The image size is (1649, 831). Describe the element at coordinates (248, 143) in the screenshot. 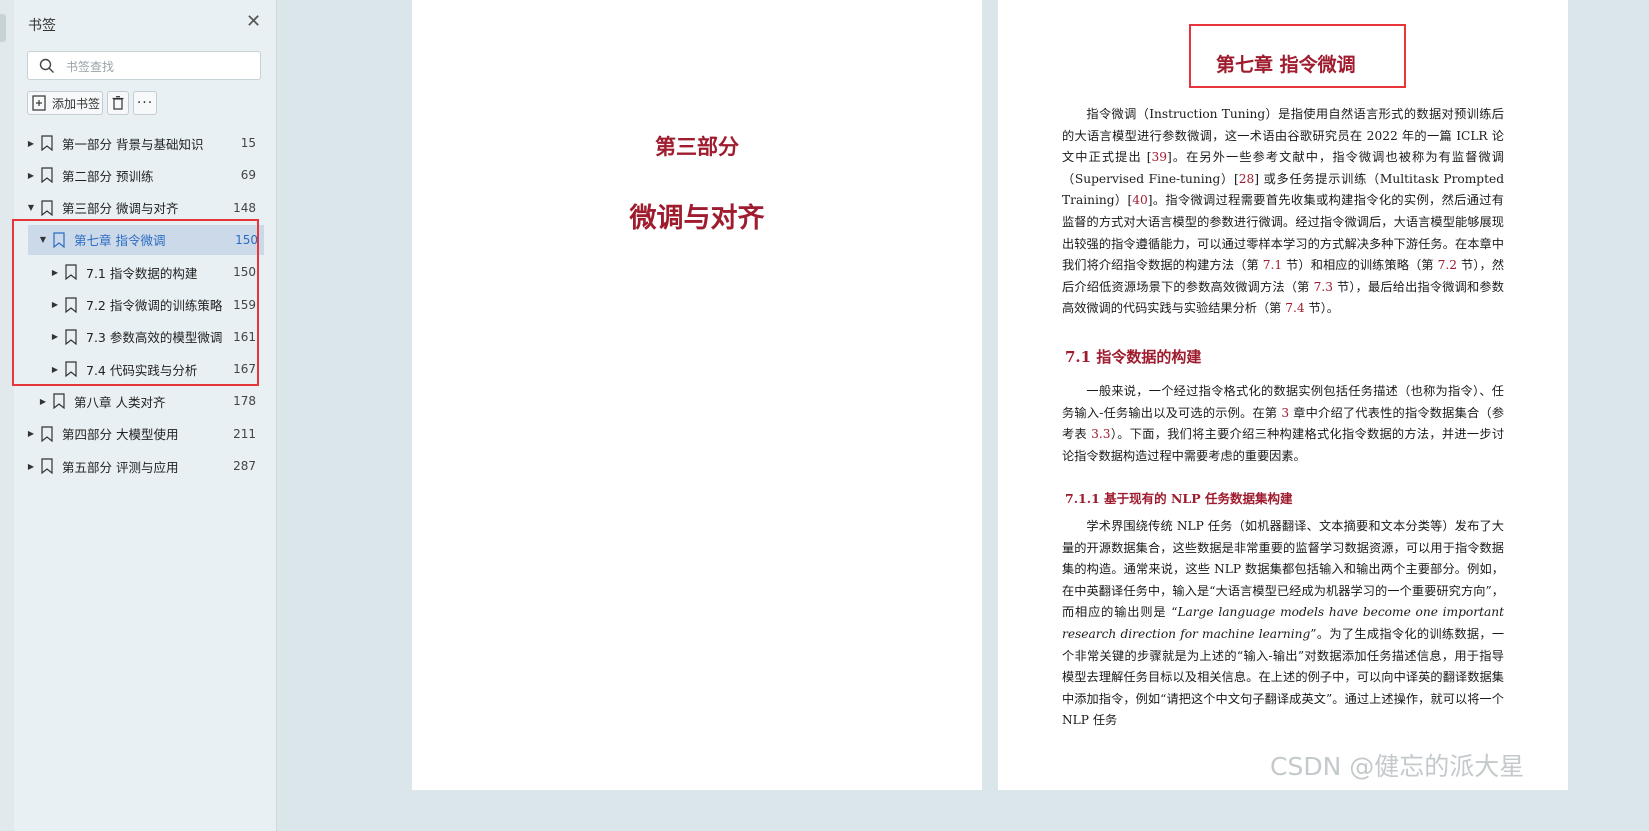

I see `bookmark-page-number: 15` at that location.